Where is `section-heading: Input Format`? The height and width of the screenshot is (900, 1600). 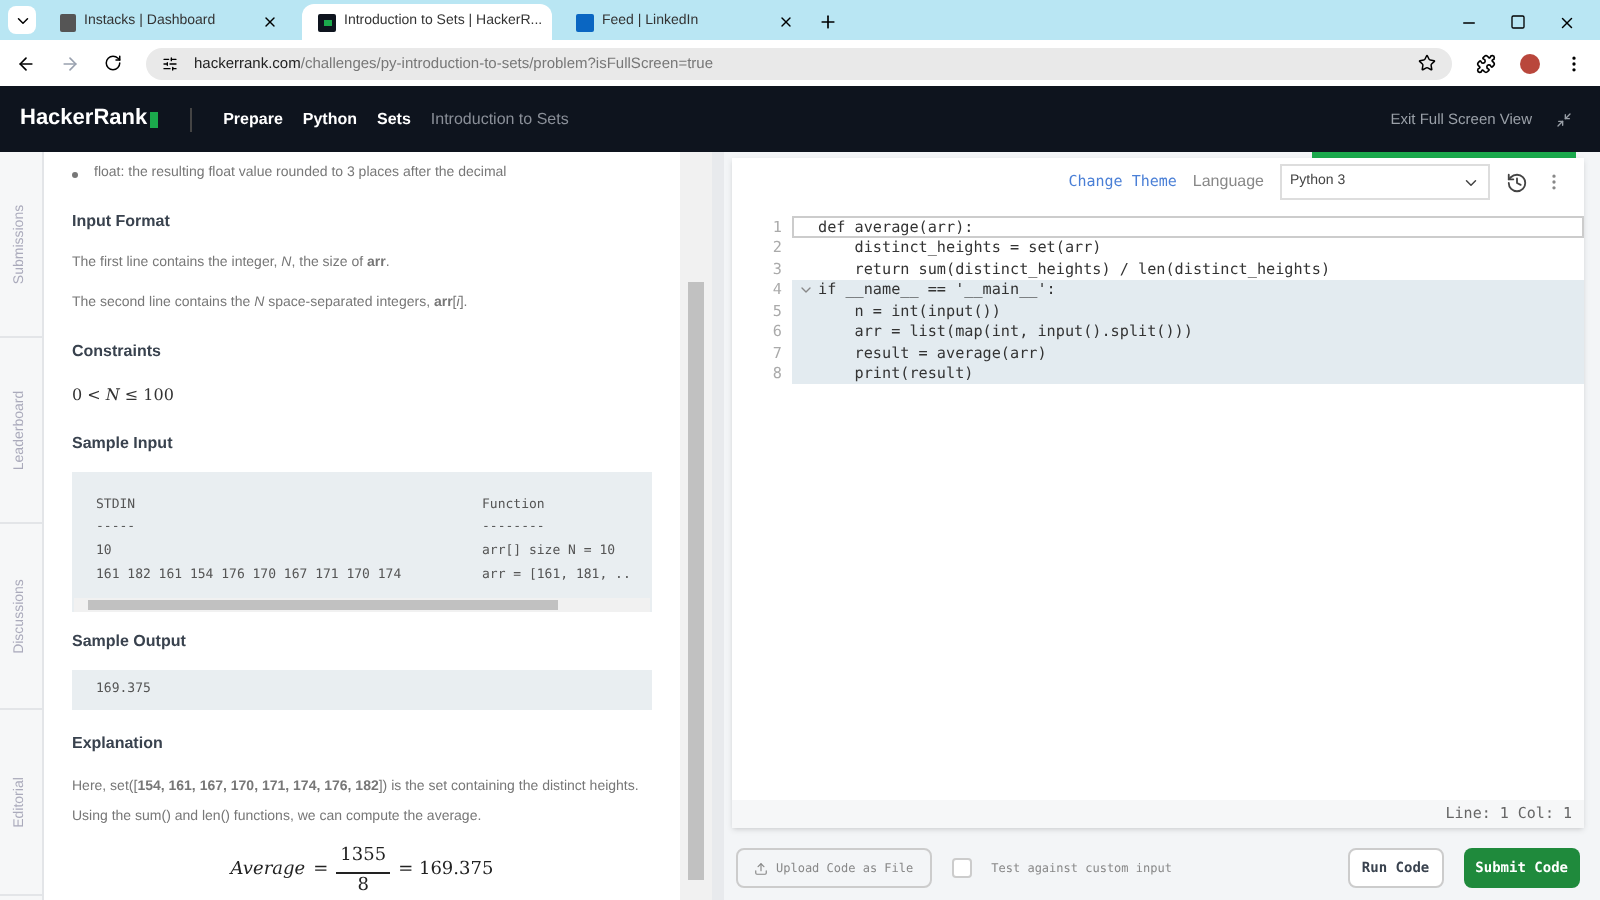
section-heading: Input Format is located at coordinates (122, 221).